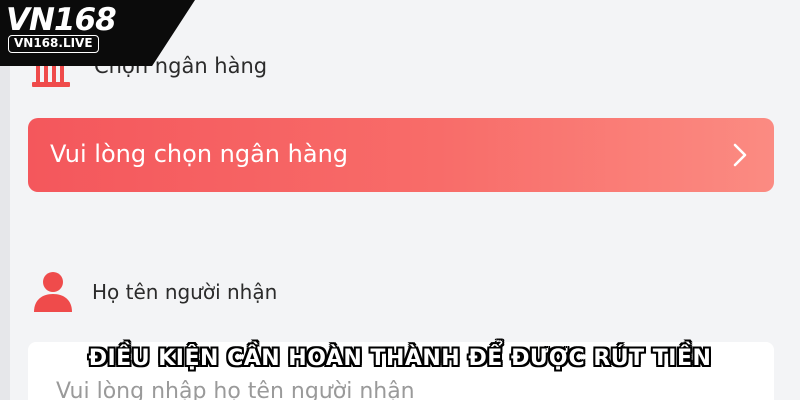 The height and width of the screenshot is (400, 800). What do you see at coordinates (740, 155) in the screenshot?
I see `chevron-right-icon` at bounding box center [740, 155].